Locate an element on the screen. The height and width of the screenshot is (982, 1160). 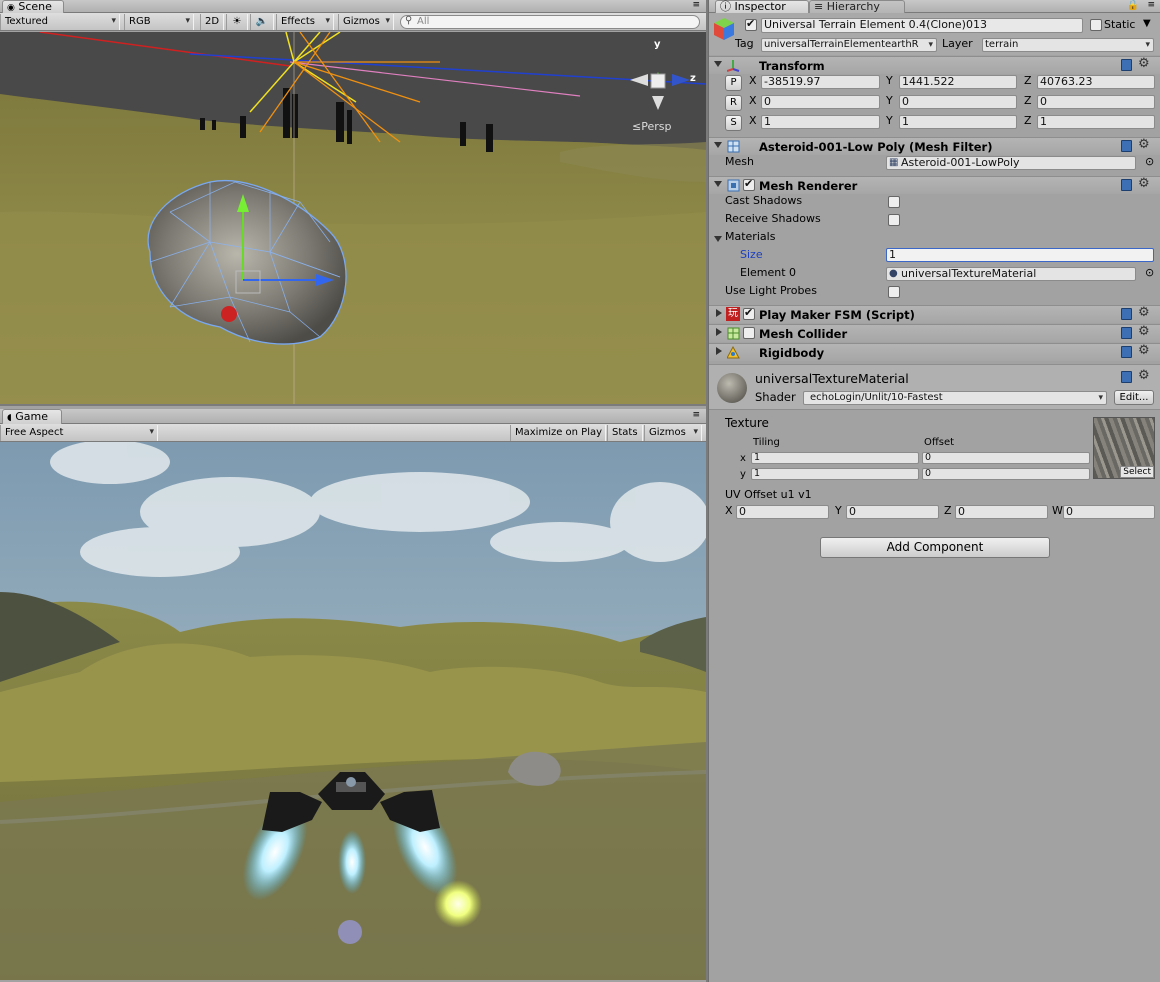
scale-z-field: 1 is located at coordinates (1096, 122).